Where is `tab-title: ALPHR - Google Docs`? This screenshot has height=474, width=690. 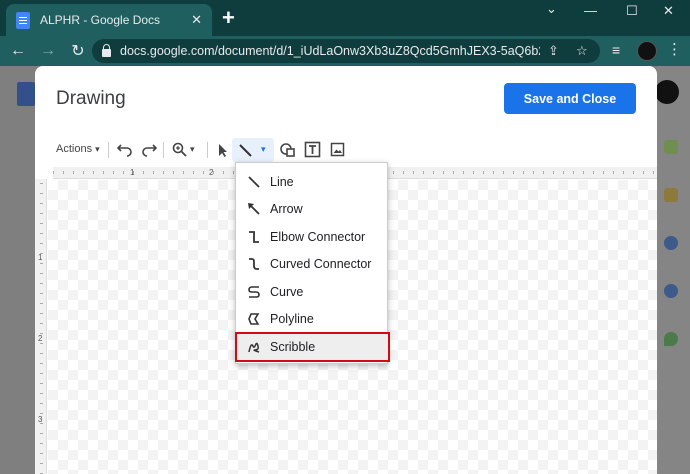
tab-title: ALPHR - Google Docs is located at coordinates (100, 20).